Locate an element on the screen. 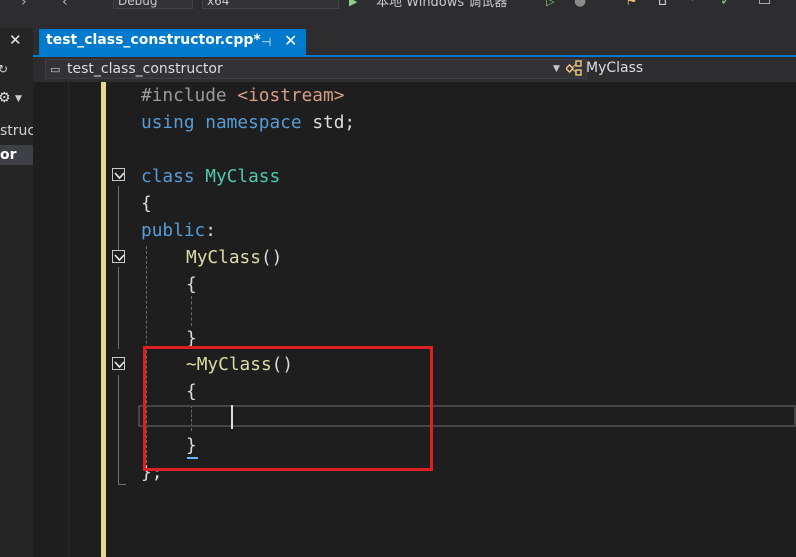  preprocessor-token: #include is located at coordinates (184, 95).